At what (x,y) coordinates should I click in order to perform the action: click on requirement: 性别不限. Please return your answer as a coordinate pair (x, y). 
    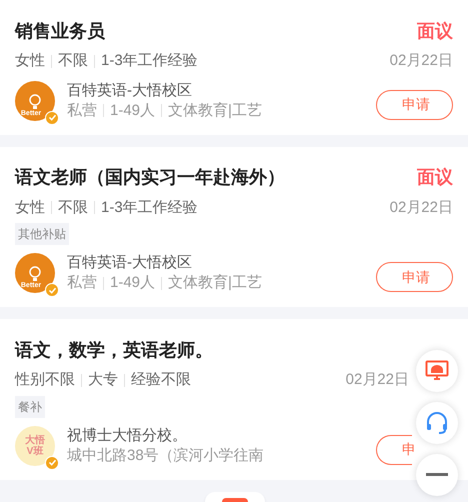
    Looking at the image, I should click on (45, 380).